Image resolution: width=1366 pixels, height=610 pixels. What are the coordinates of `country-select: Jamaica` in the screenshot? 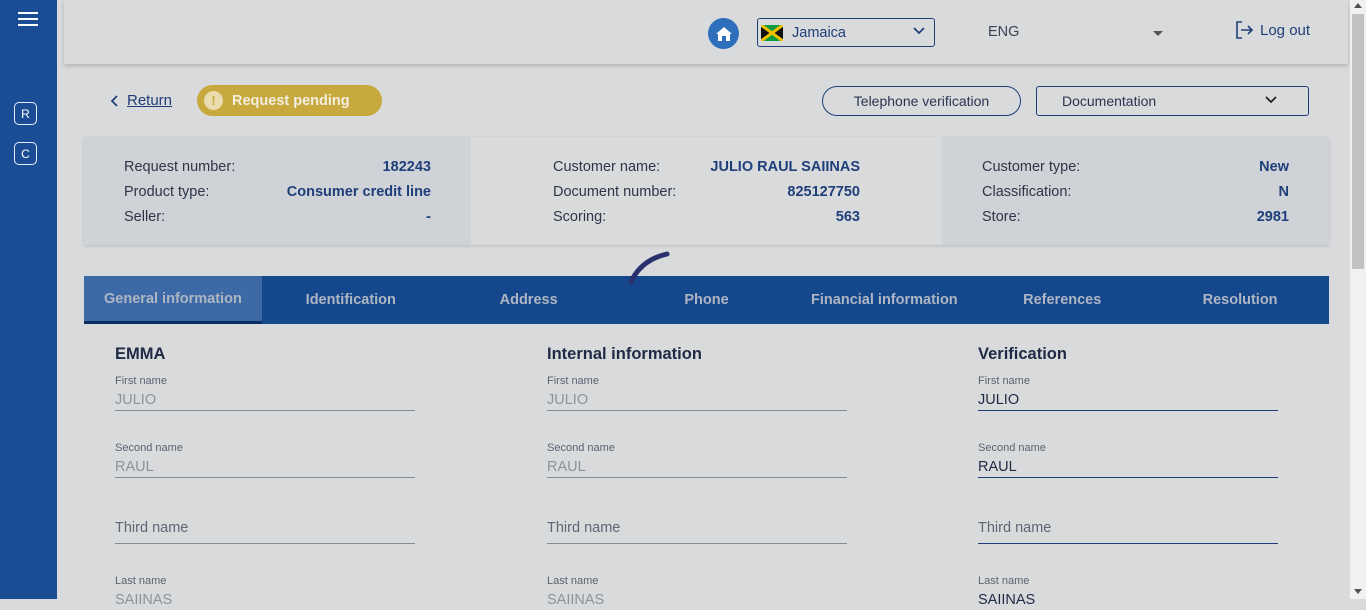 It's located at (846, 32).